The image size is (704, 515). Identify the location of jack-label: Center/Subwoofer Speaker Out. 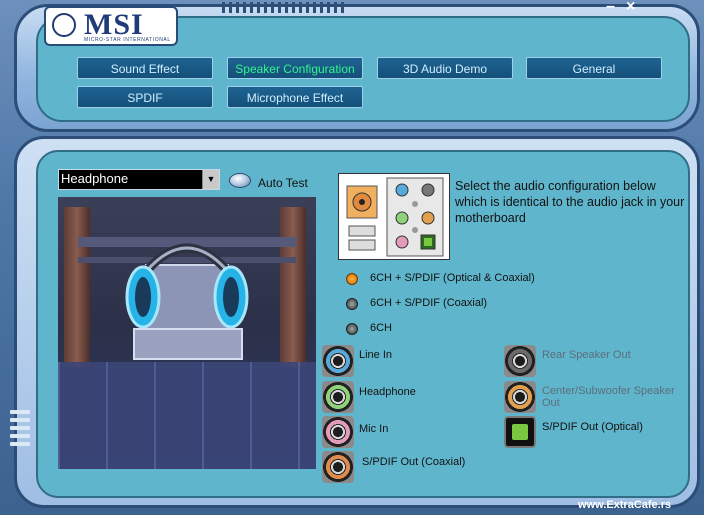
(608, 397).